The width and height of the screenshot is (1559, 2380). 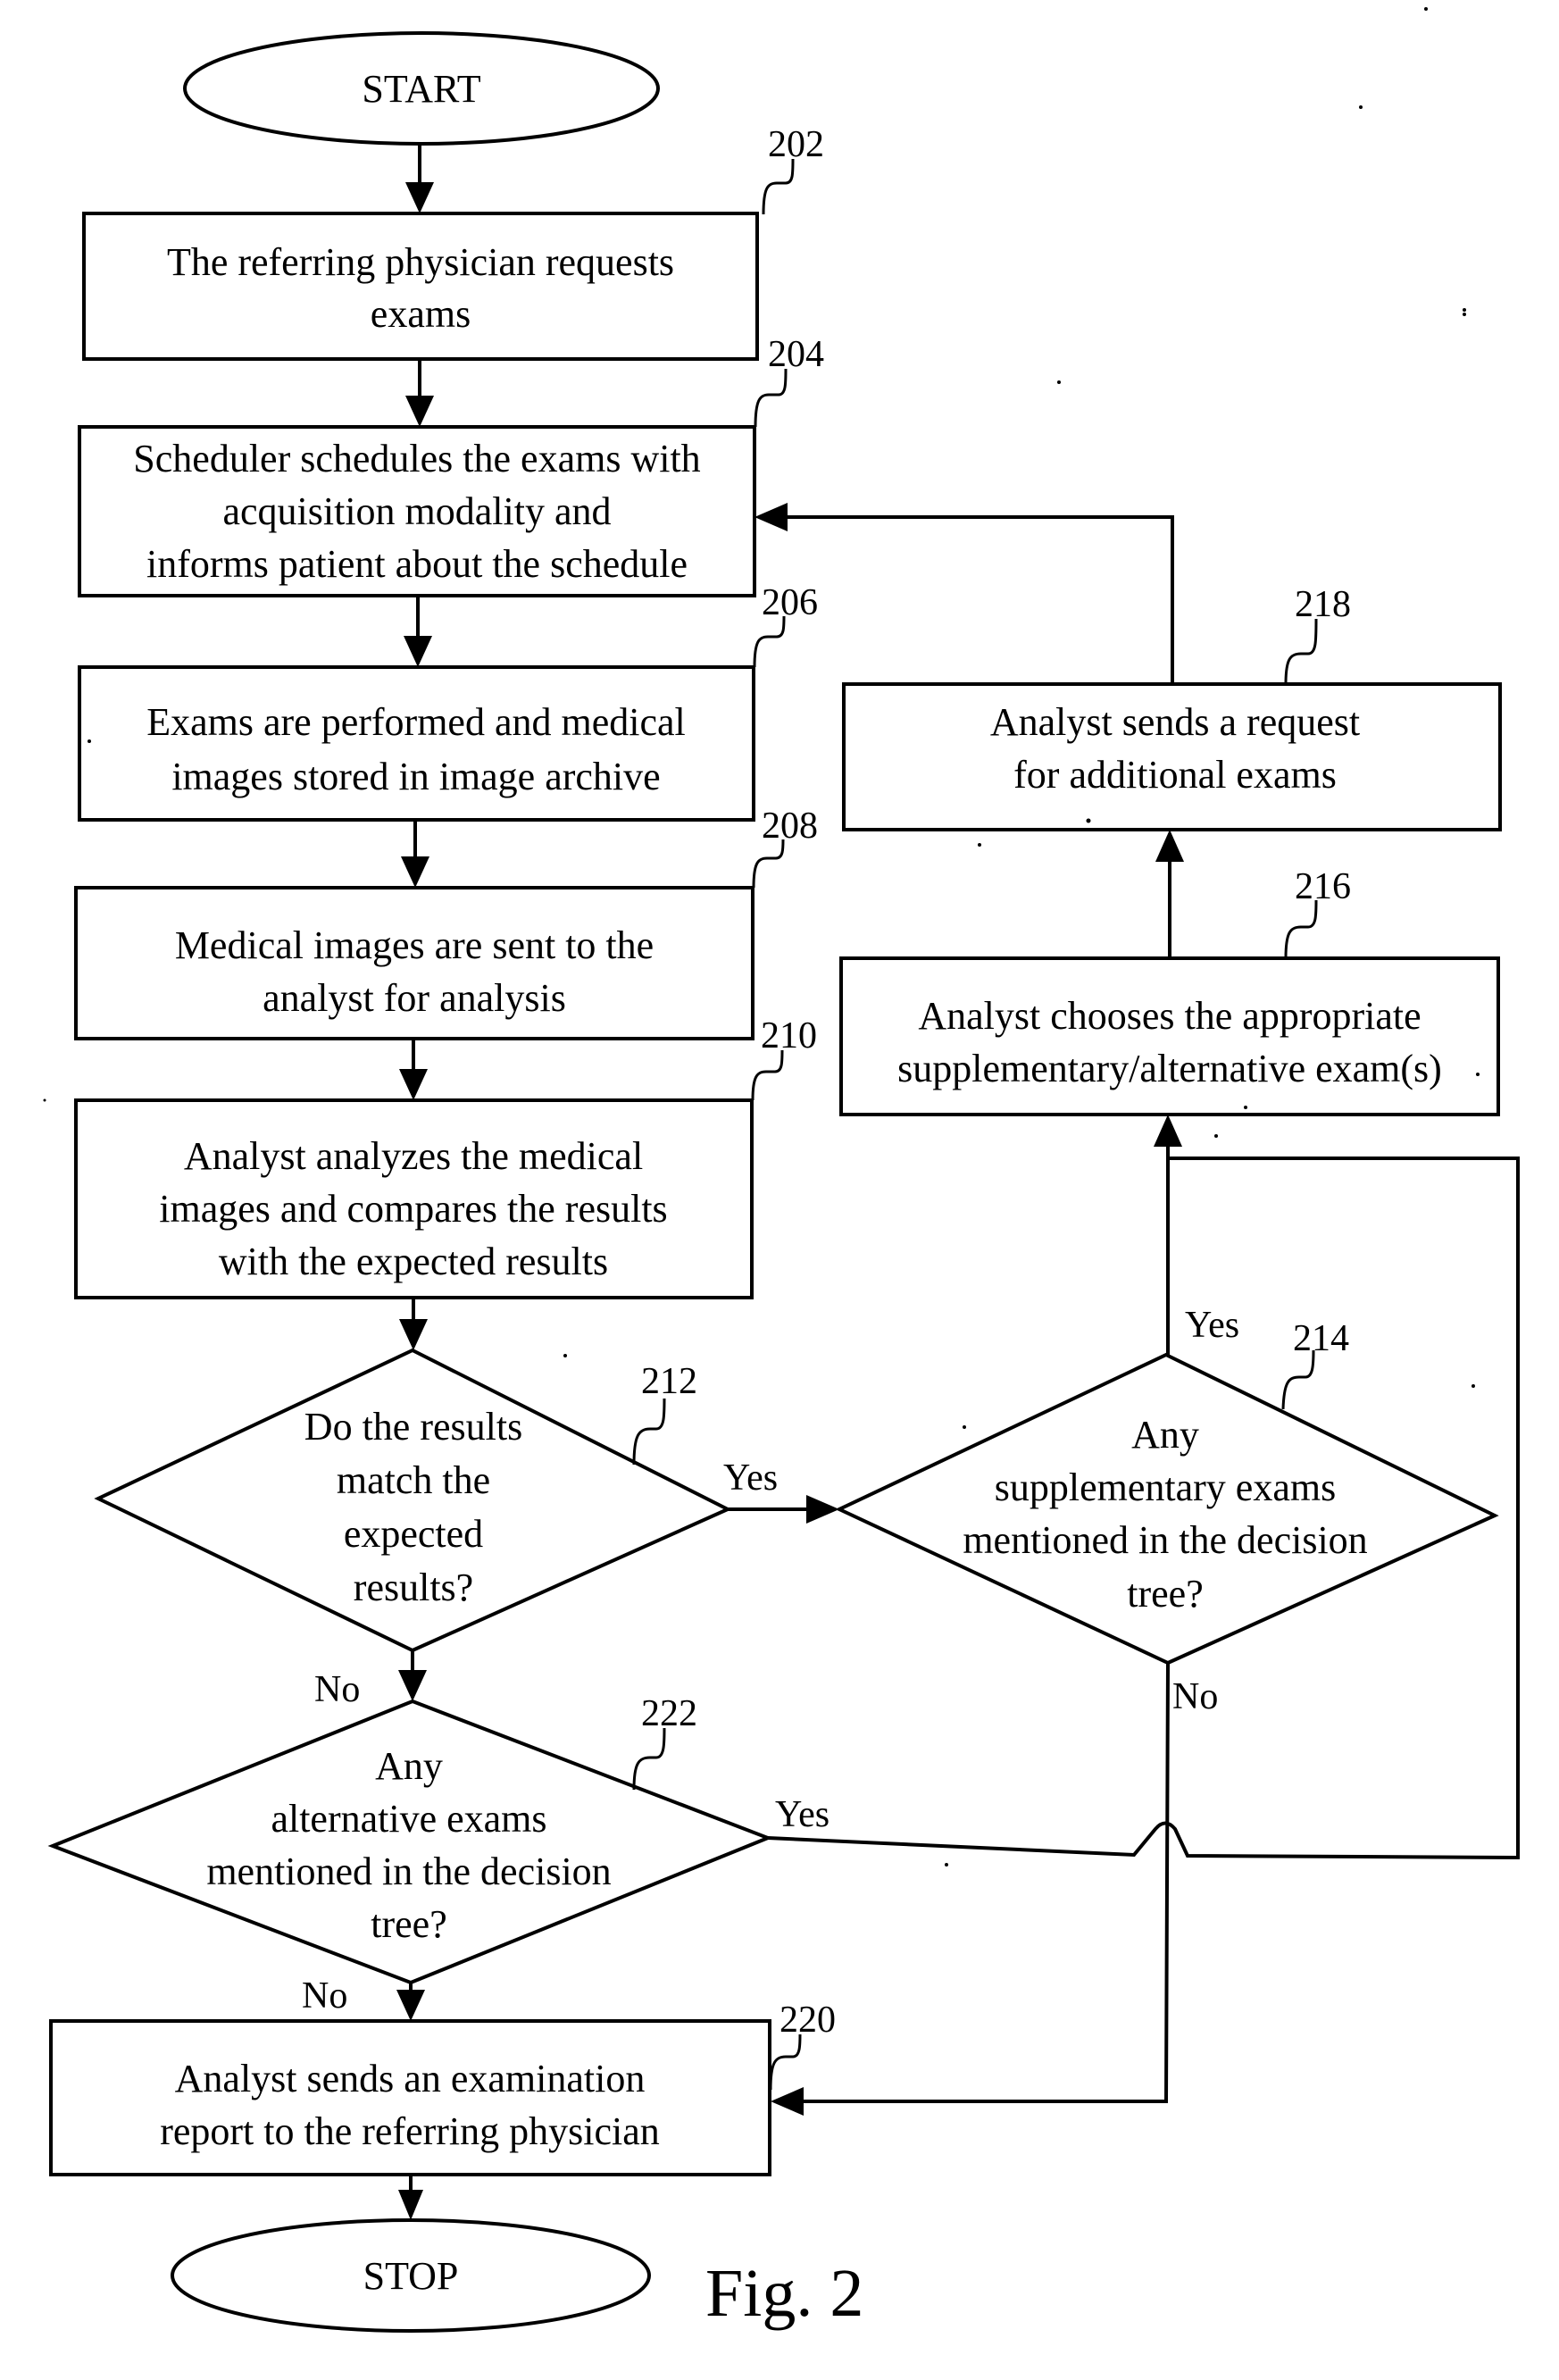 What do you see at coordinates (409, 1819) in the screenshot?
I see `decision-222-line-2: alternative exams` at bounding box center [409, 1819].